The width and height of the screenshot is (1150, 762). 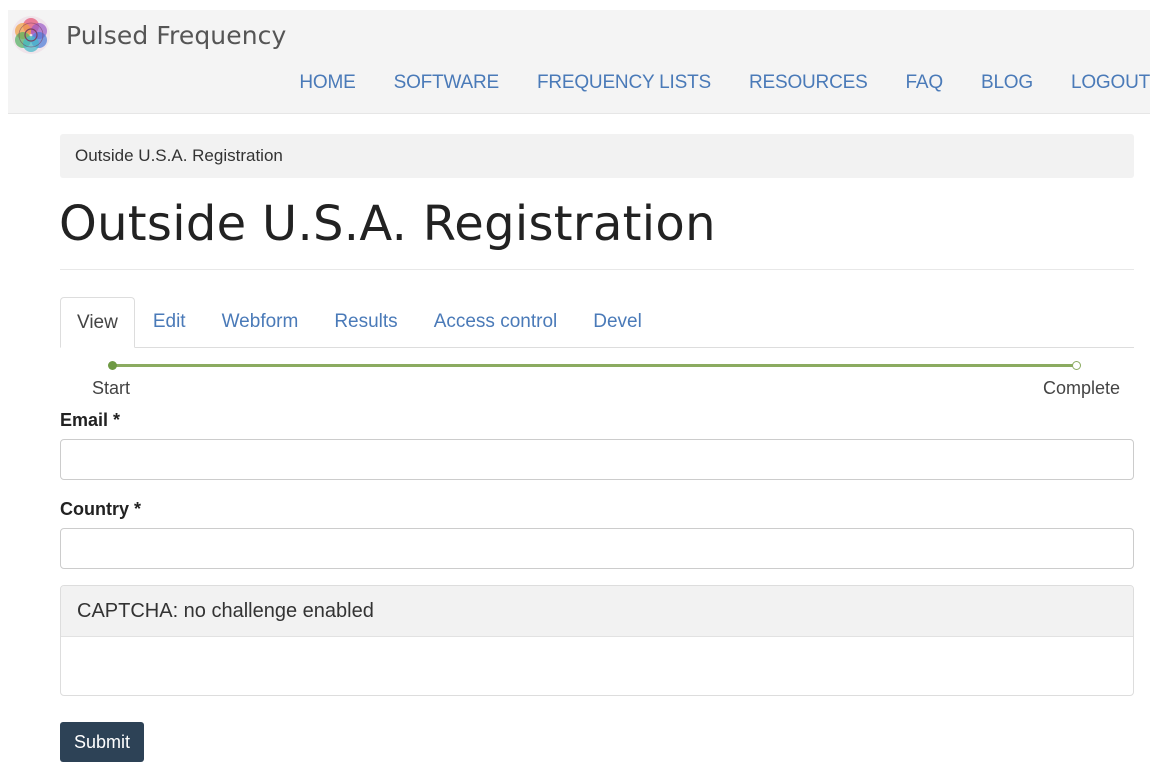 What do you see at coordinates (365, 322) in the screenshot?
I see `tab-results: Results` at bounding box center [365, 322].